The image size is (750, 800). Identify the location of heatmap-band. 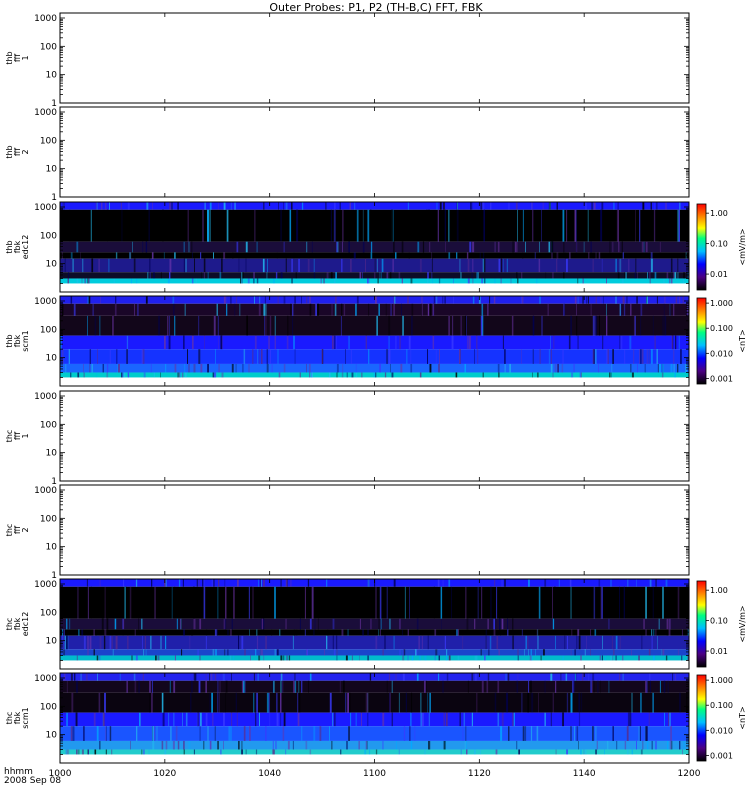
(374, 642).